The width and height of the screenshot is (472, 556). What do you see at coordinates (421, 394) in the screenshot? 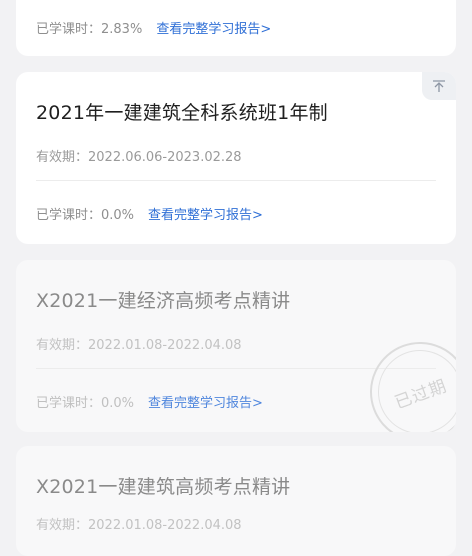
I see `expired-stamp-text: 已过期` at bounding box center [421, 394].